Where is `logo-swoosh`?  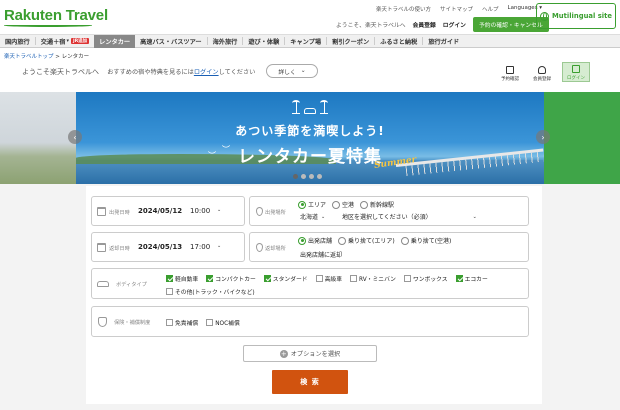 logo-swoosh is located at coordinates (48, 25).